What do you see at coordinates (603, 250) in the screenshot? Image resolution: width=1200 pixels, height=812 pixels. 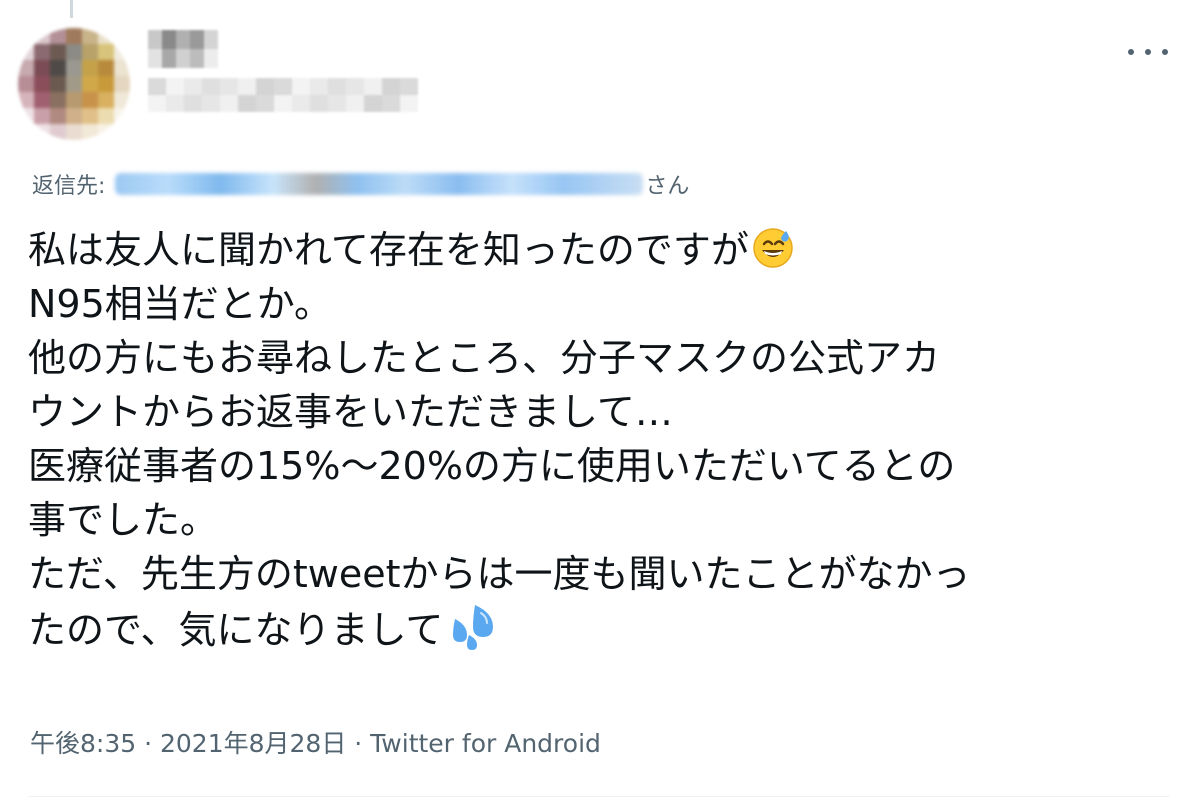 I see `tweet-line: 私は友人に聞かれて存在を知ったのですが` at bounding box center [603, 250].